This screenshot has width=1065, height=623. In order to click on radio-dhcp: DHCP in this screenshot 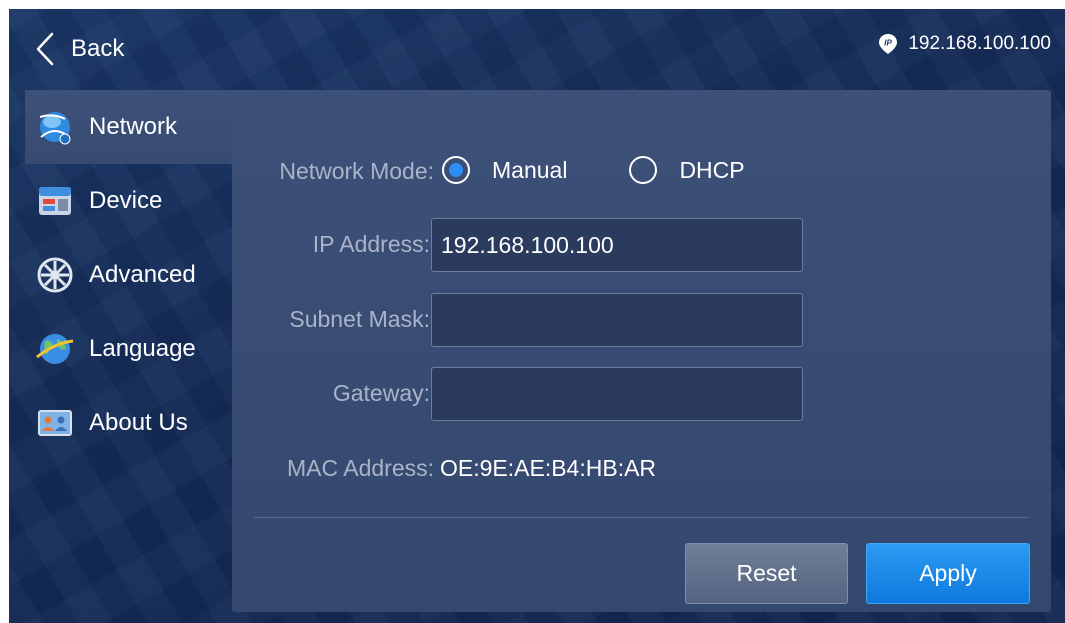, I will do `click(687, 170)`.